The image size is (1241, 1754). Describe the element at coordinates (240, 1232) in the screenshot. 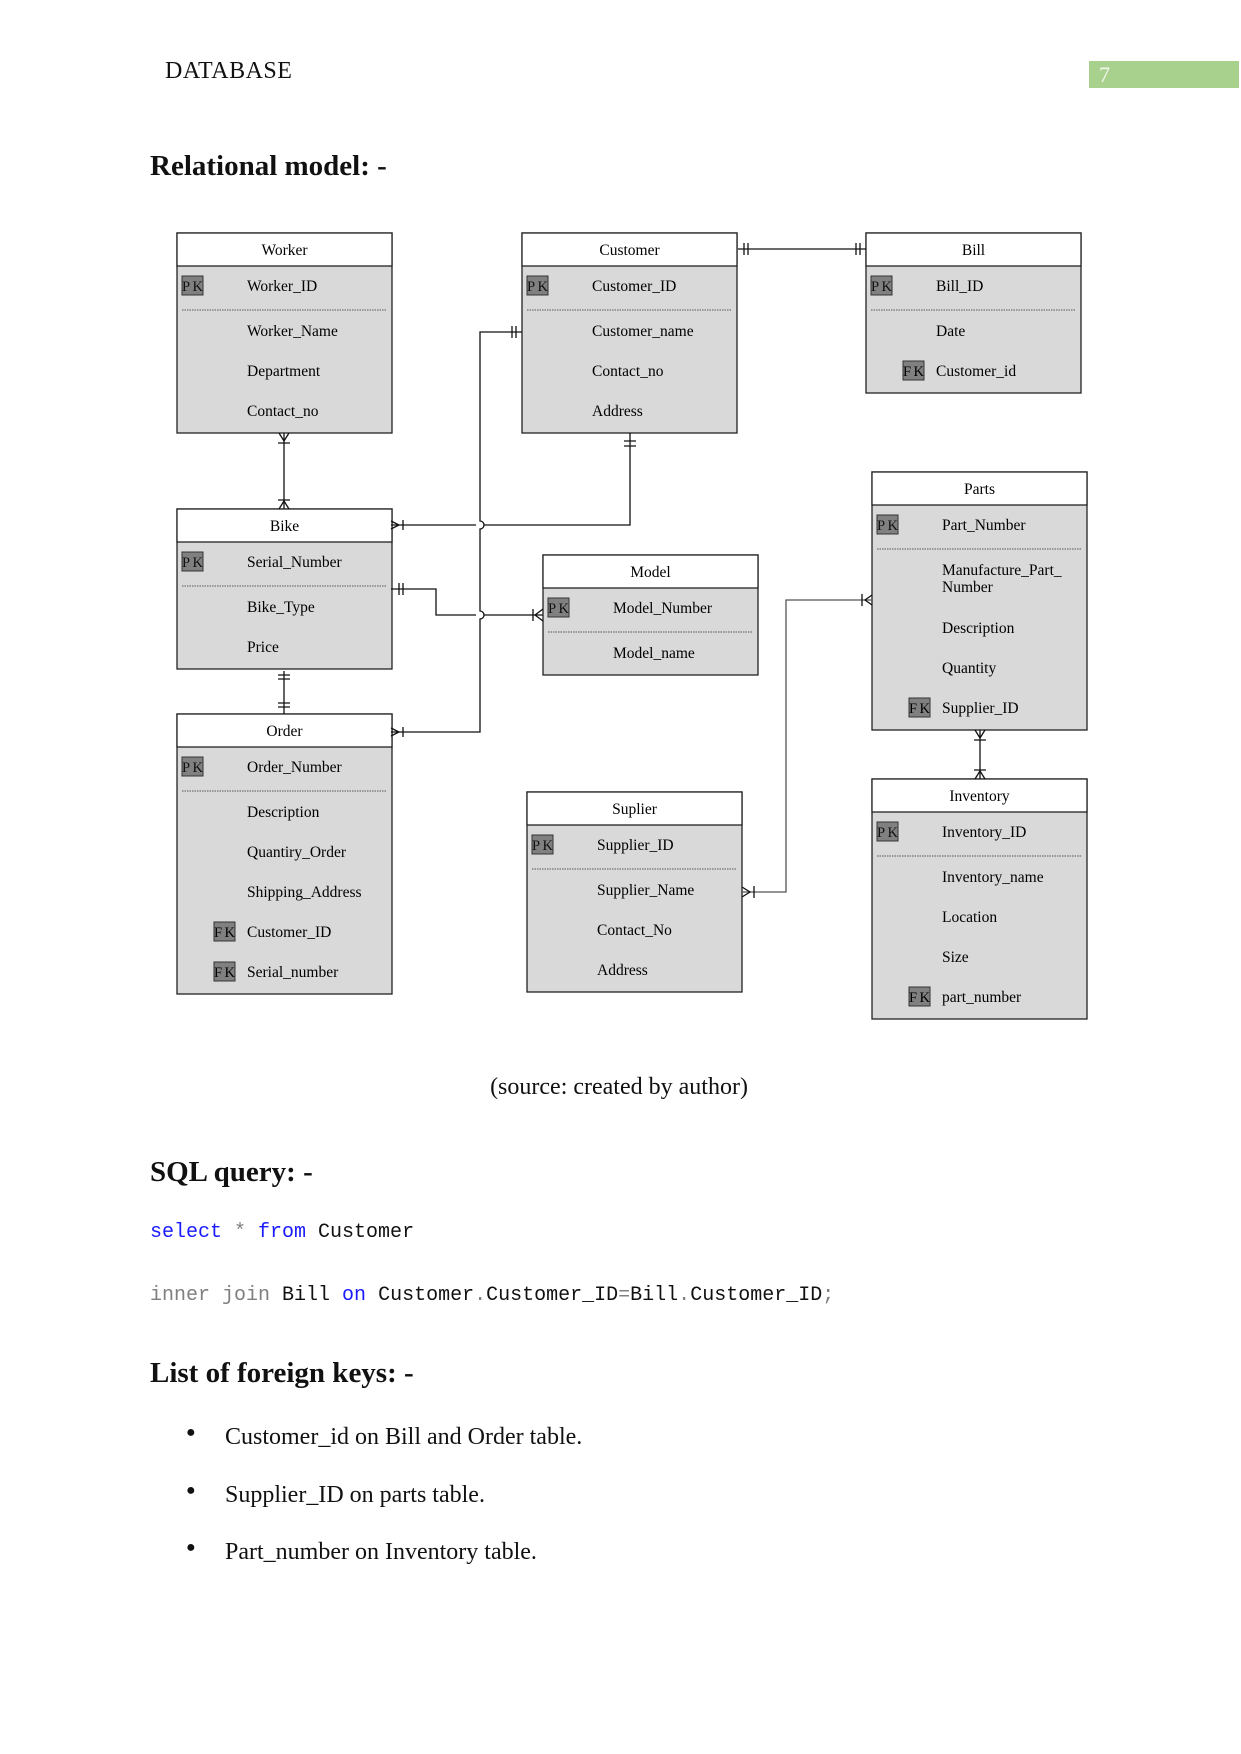

I see `sql-token: *` at that location.